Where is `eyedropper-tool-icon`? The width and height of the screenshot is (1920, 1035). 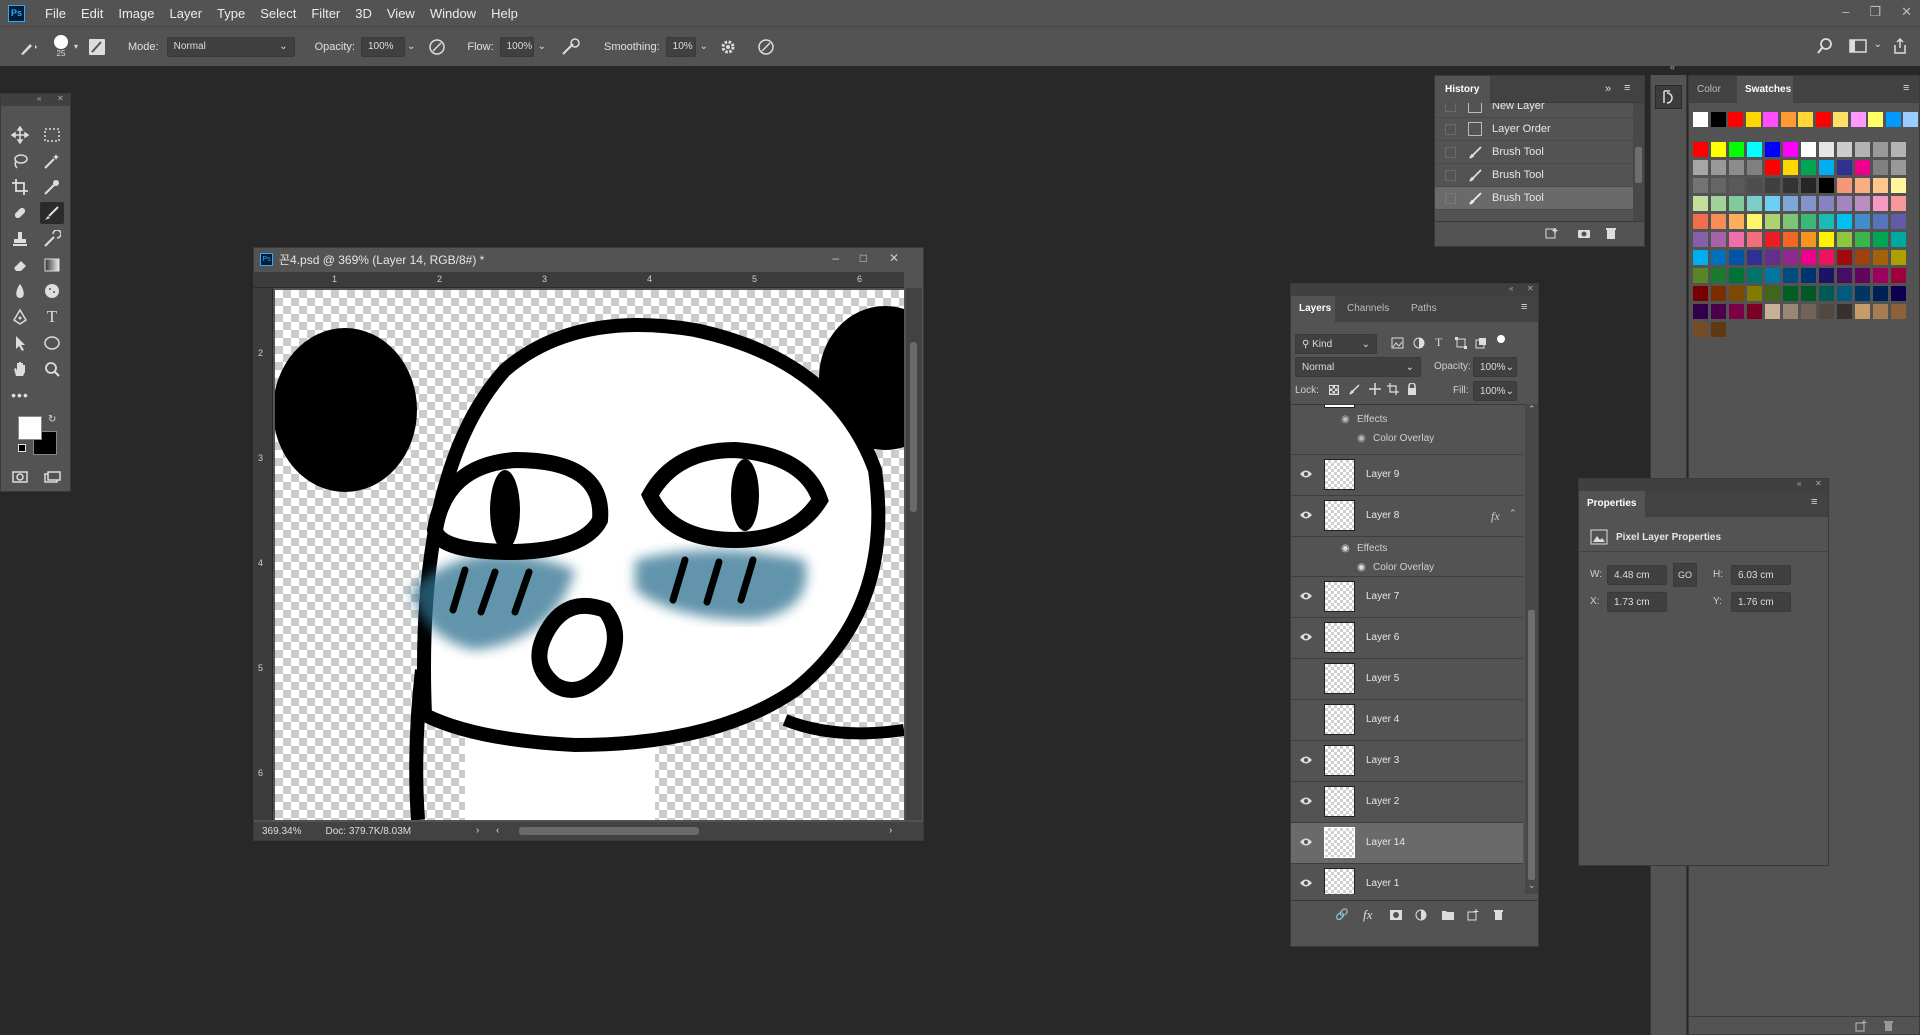 eyedropper-tool-icon is located at coordinates (52, 187).